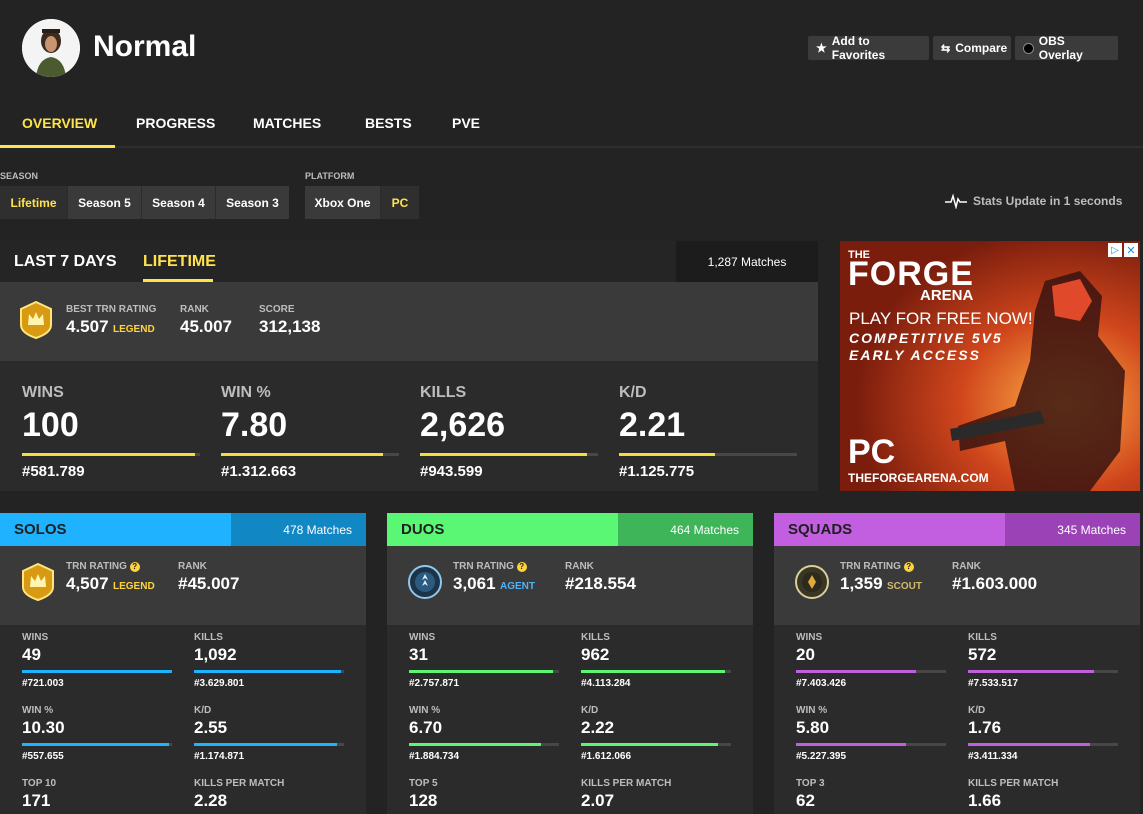 Image resolution: width=1143 pixels, height=814 pixels. Describe the element at coordinates (422, 637) in the screenshot. I see `mode-stat-label: WINS` at that location.